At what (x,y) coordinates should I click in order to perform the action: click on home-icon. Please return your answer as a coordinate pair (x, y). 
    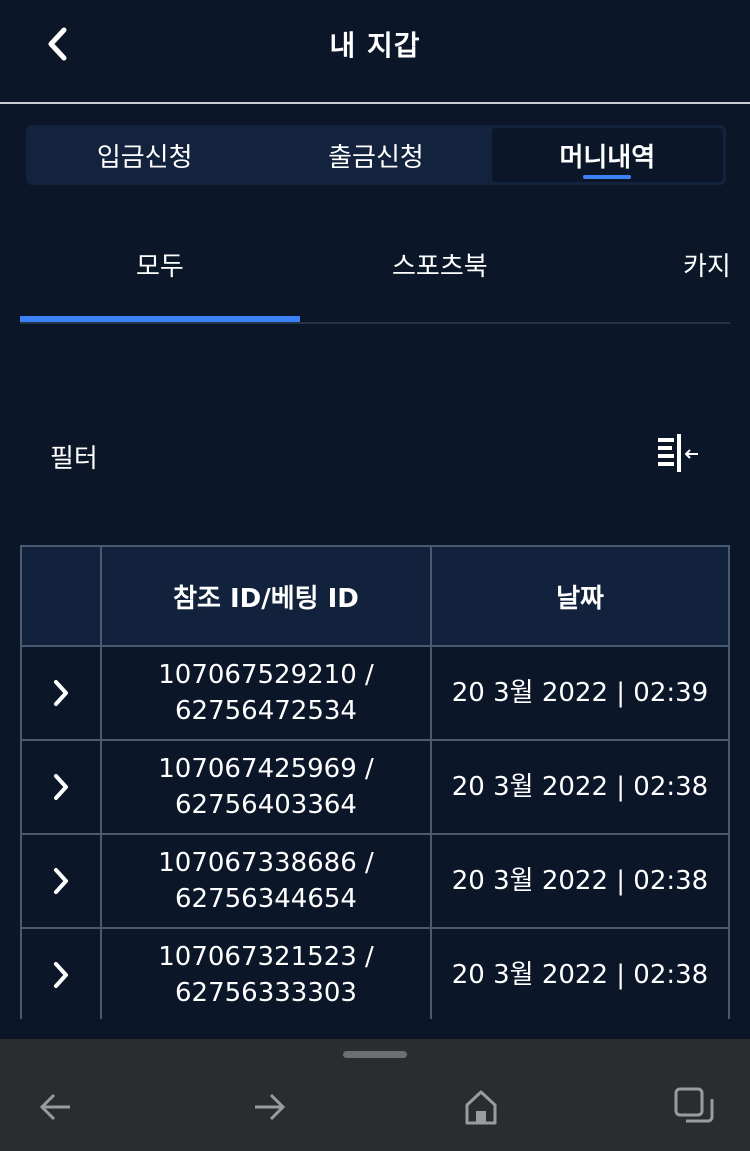
    Looking at the image, I should click on (481, 1107).